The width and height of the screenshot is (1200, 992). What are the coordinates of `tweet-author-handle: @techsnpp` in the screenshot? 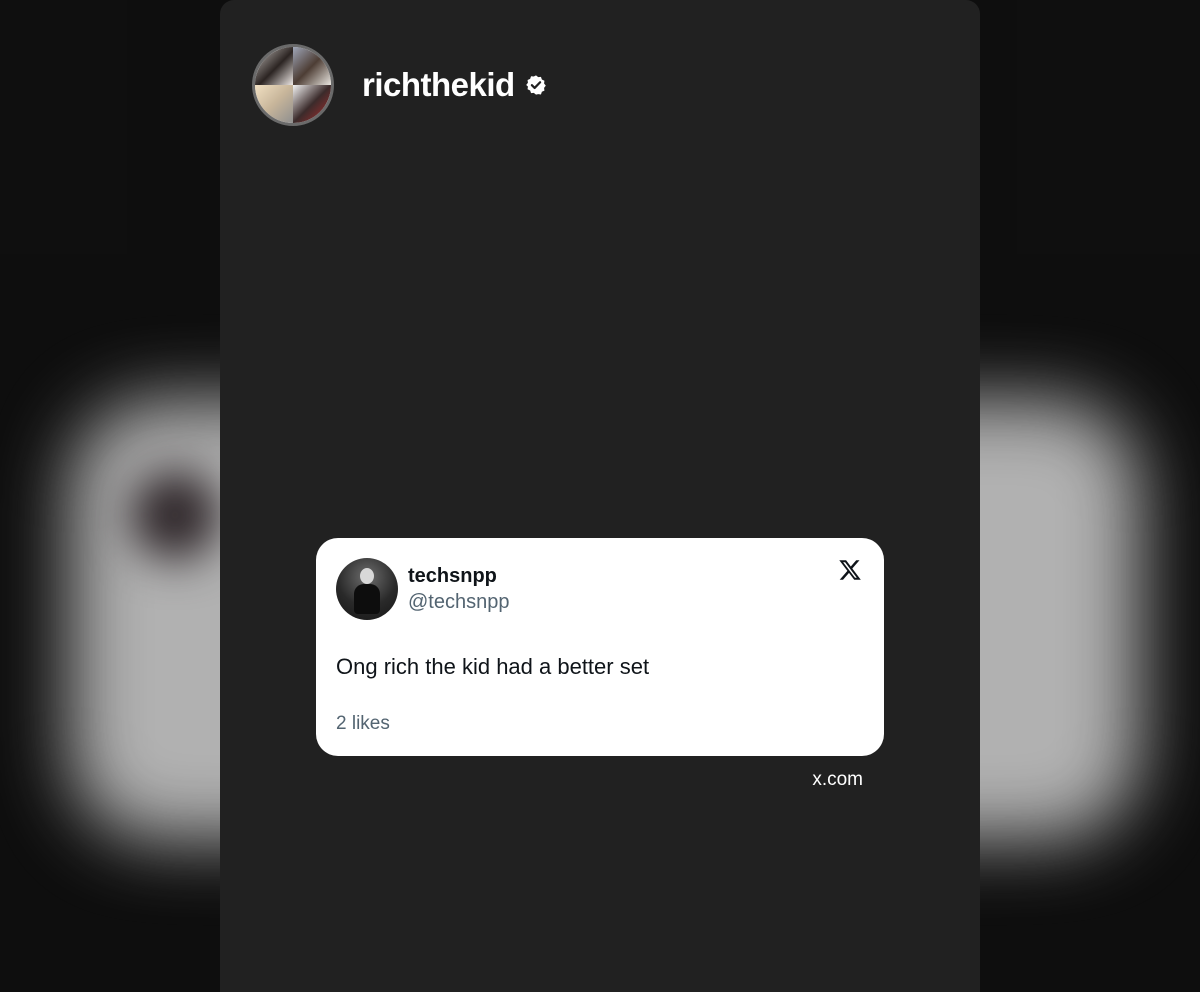 It's located at (458, 602).